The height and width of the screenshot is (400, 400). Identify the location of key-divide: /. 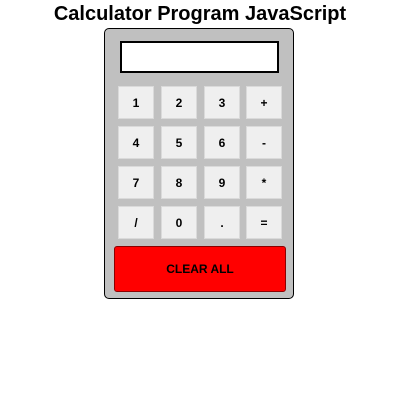
(136, 222).